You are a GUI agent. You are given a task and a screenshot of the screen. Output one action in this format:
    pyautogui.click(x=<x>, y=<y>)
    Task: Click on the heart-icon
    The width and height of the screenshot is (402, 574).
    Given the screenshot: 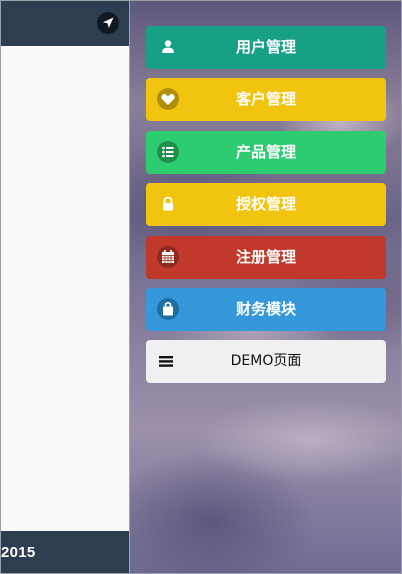 What is the action you would take?
    pyautogui.click(x=168, y=99)
    